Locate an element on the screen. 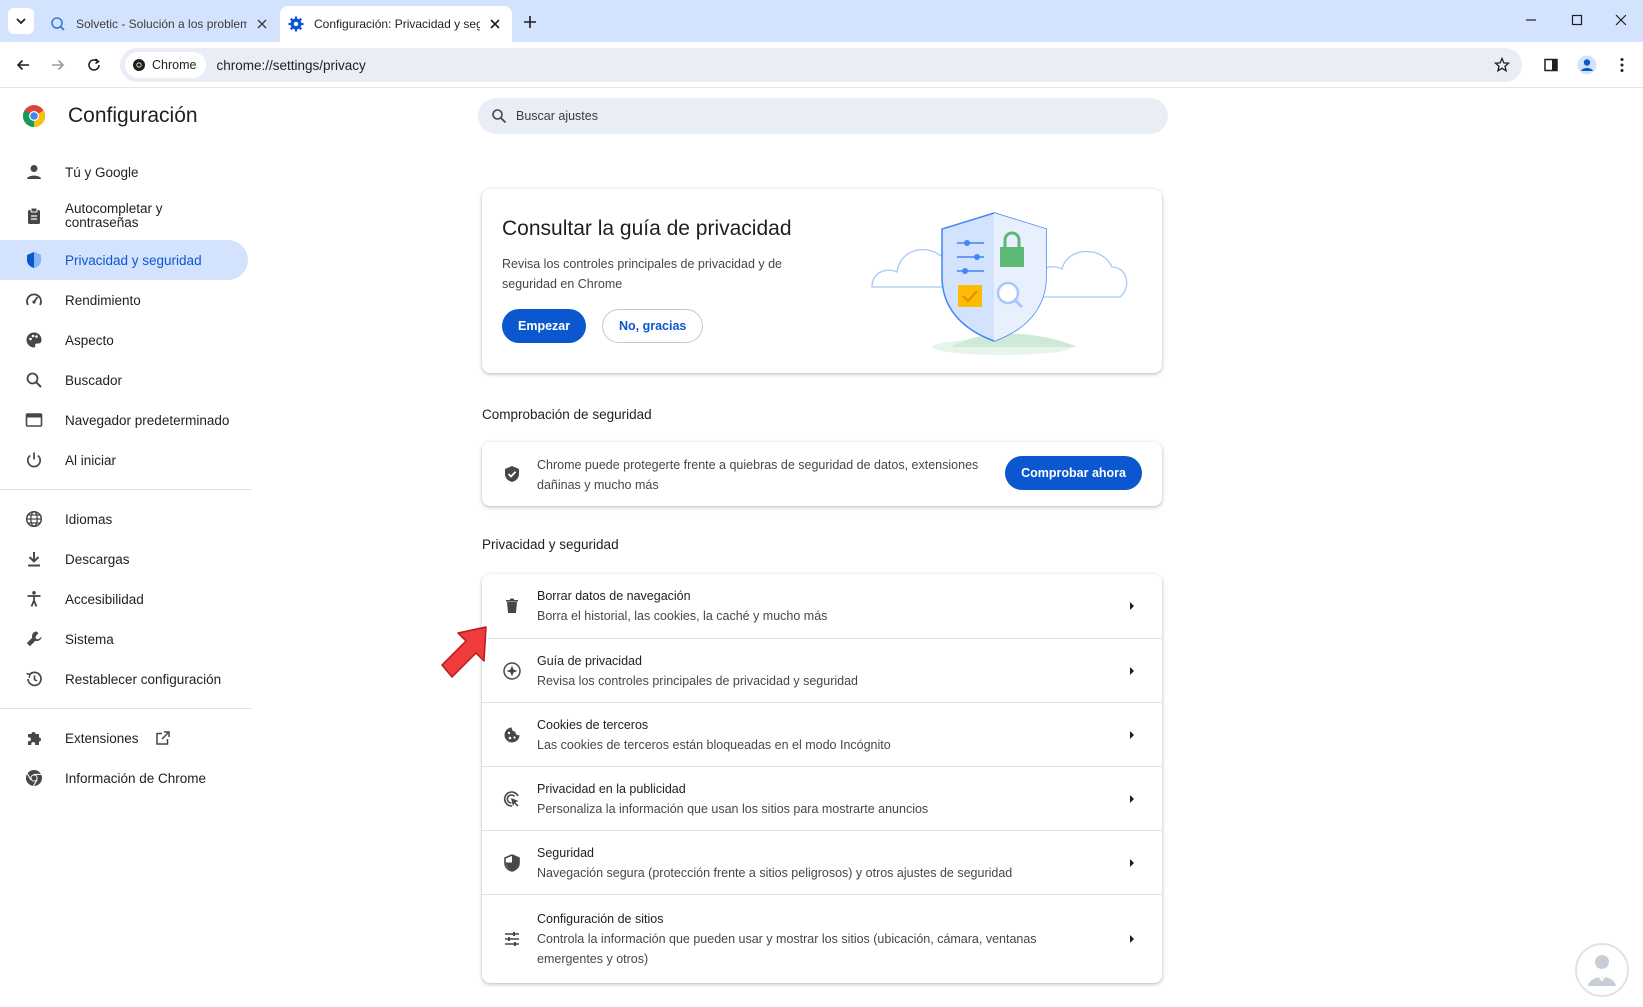 The image size is (1643, 1007). tab-title: Configuración: Privacidad y seg is located at coordinates (397, 24).